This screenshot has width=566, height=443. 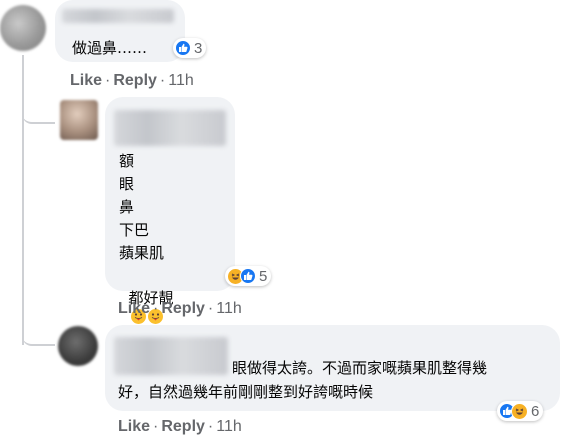 I want to click on comment-text-line: 好，自然過幾年前剛剛整到好誇嘅時候, so click(x=246, y=392).